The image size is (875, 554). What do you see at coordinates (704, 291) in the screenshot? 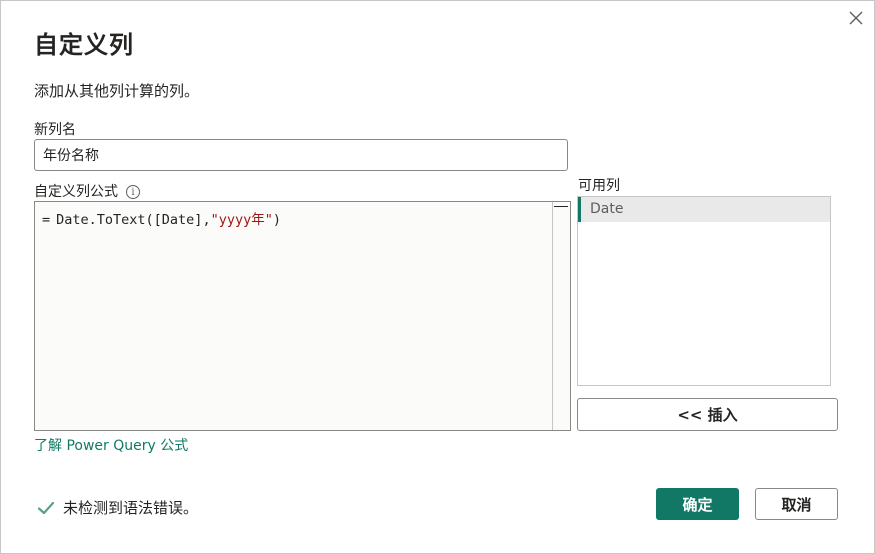
I see `available-columns-list: Date` at bounding box center [704, 291].